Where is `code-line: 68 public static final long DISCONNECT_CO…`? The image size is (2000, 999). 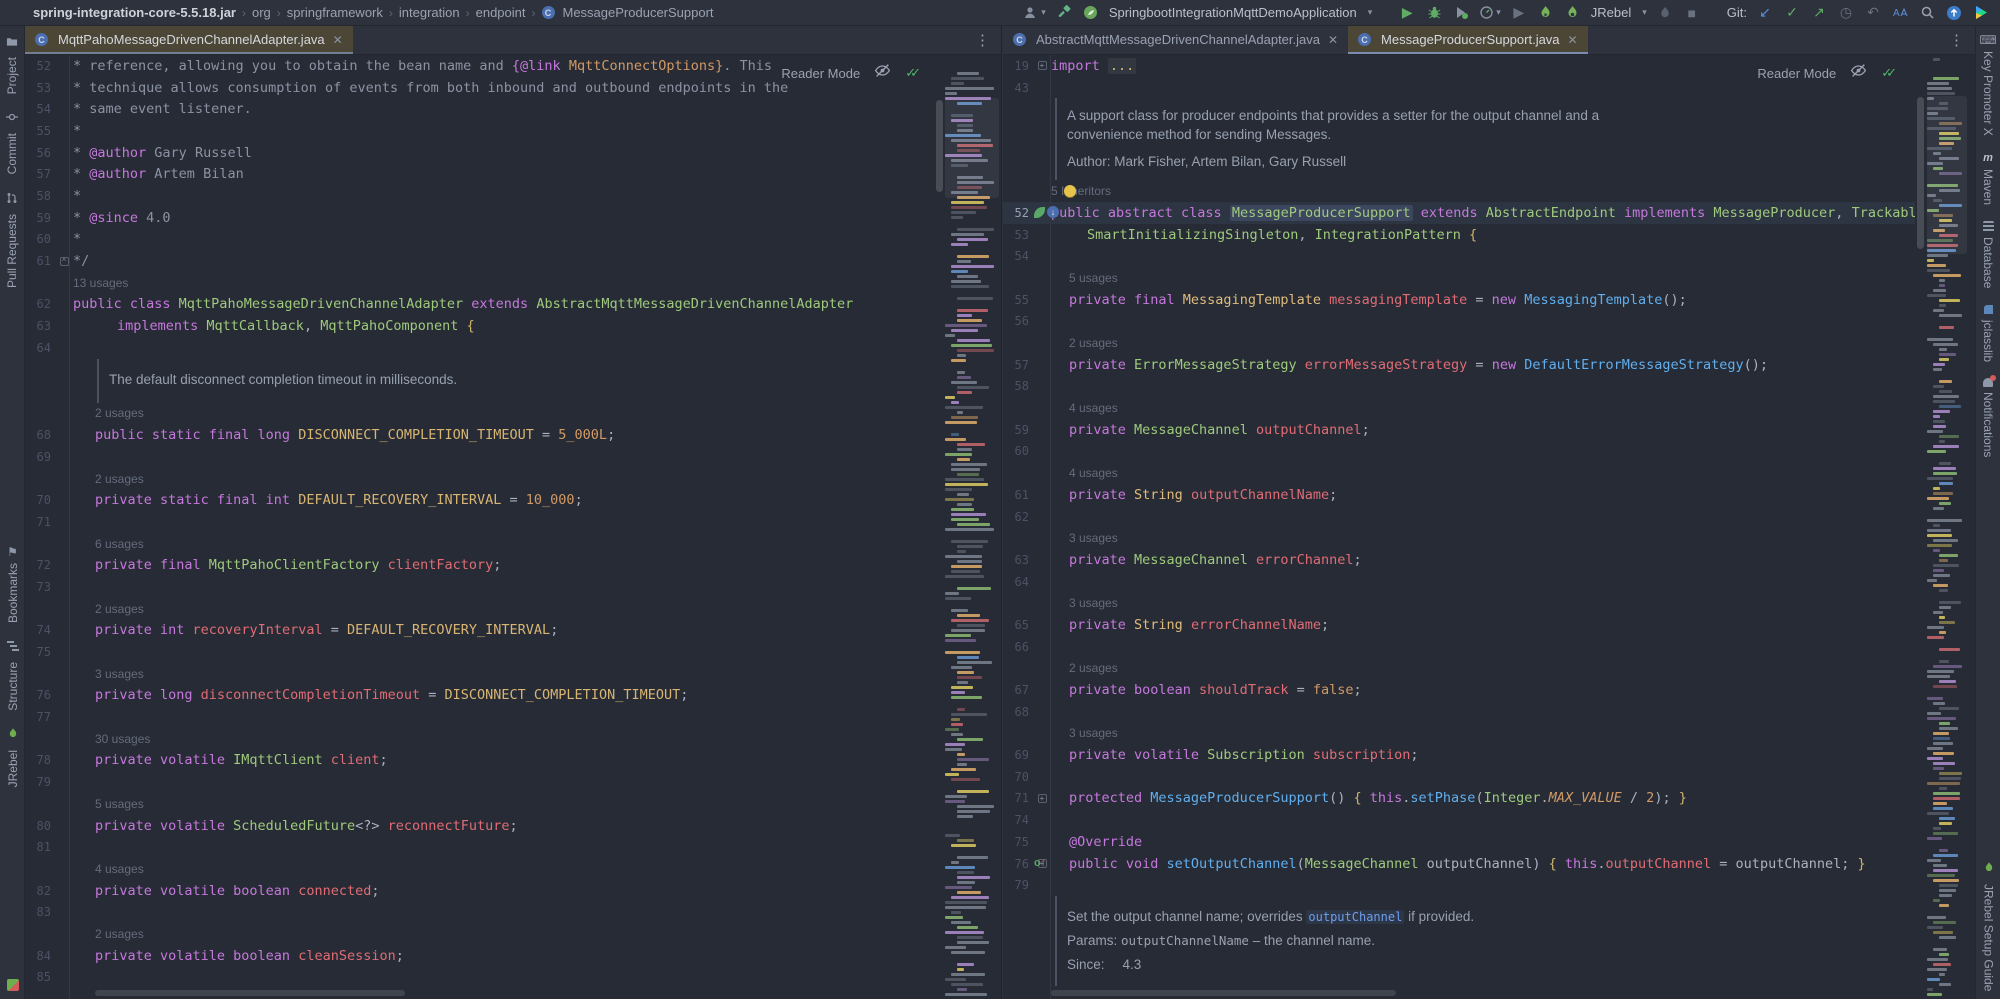
code-line: 68 public static final long DISCONNECT_CO… is located at coordinates (483, 435).